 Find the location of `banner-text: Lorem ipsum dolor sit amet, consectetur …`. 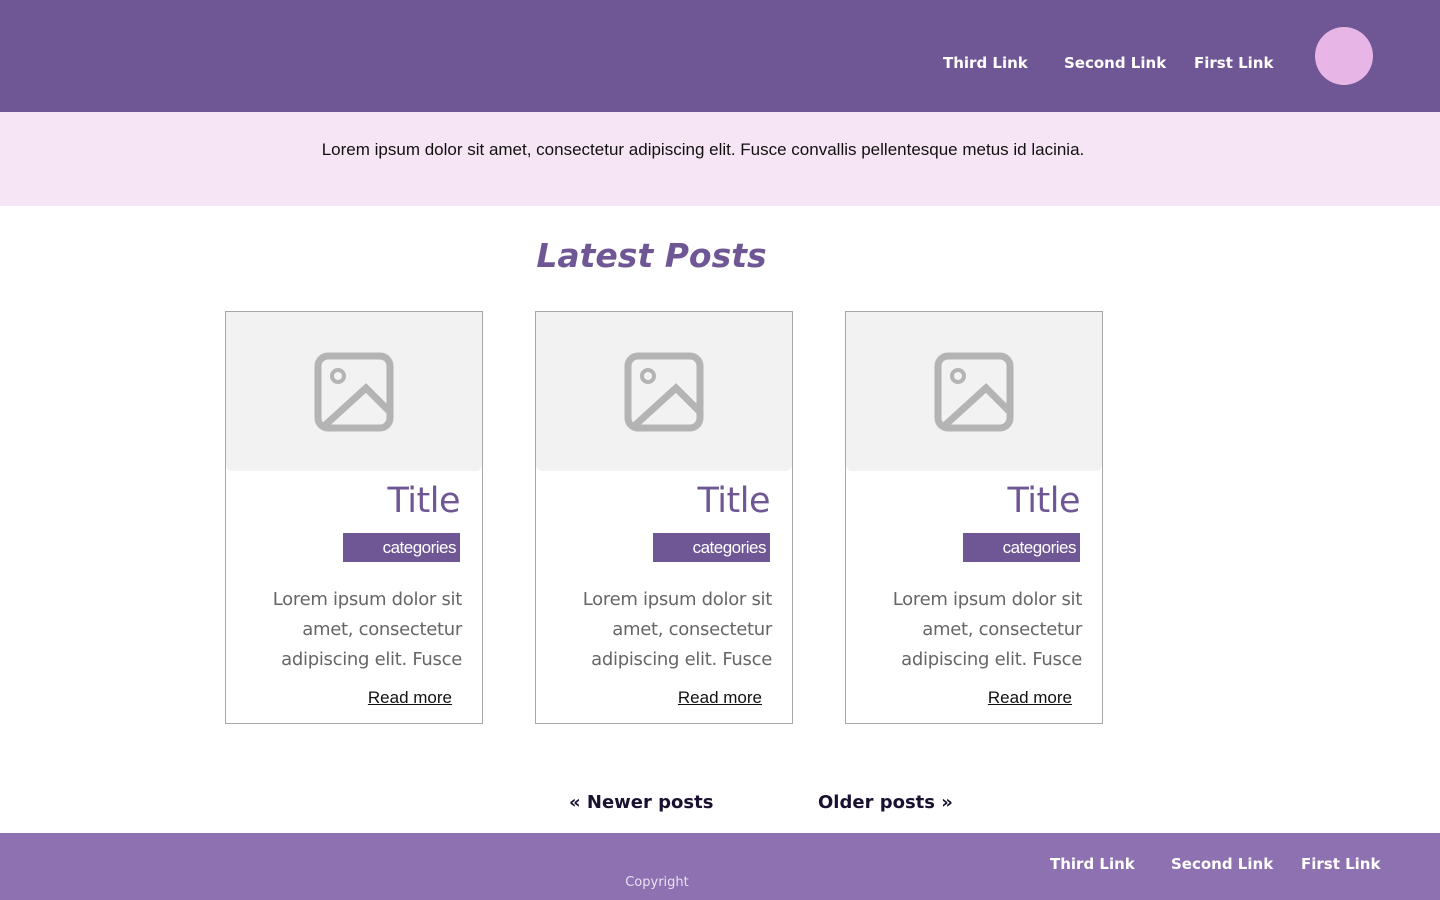

banner-text: Lorem ipsum dolor sit amet, consectetur … is located at coordinates (703, 149).